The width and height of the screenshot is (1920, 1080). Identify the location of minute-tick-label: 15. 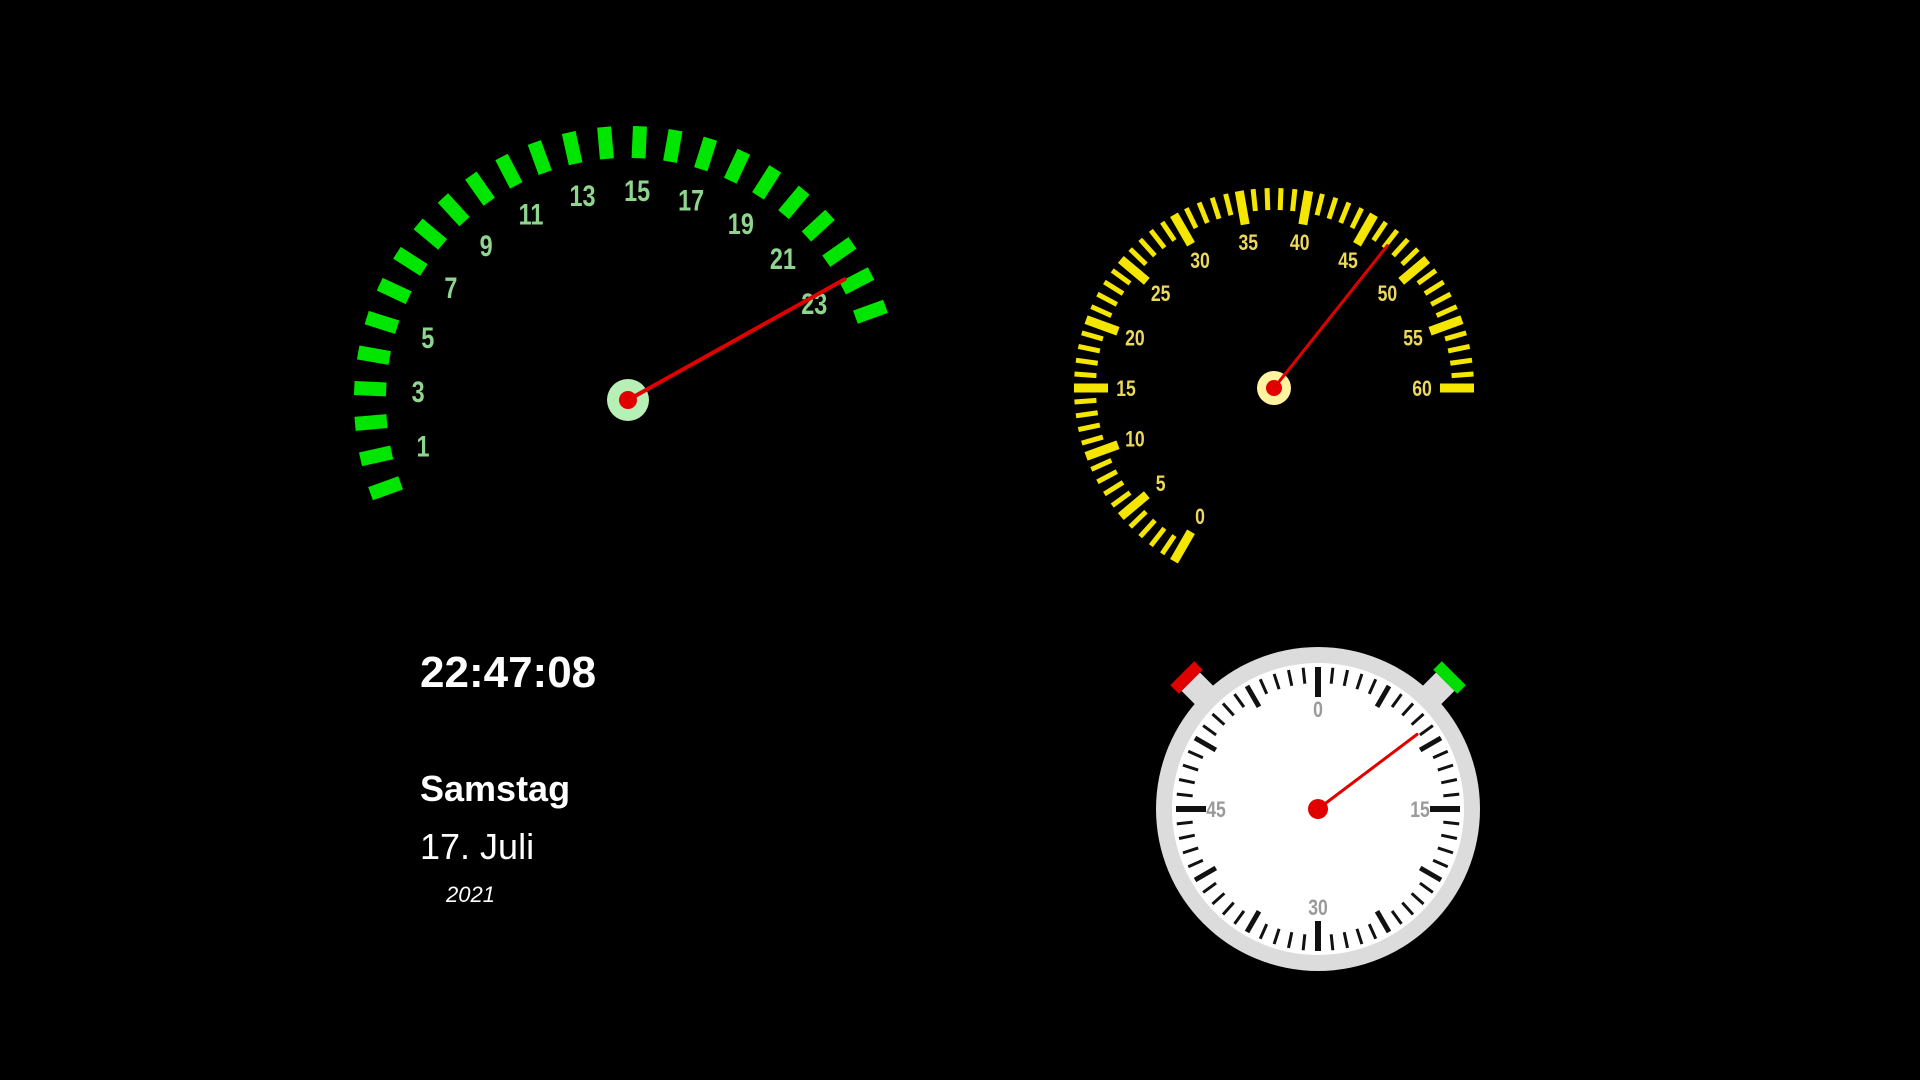
(1126, 389).